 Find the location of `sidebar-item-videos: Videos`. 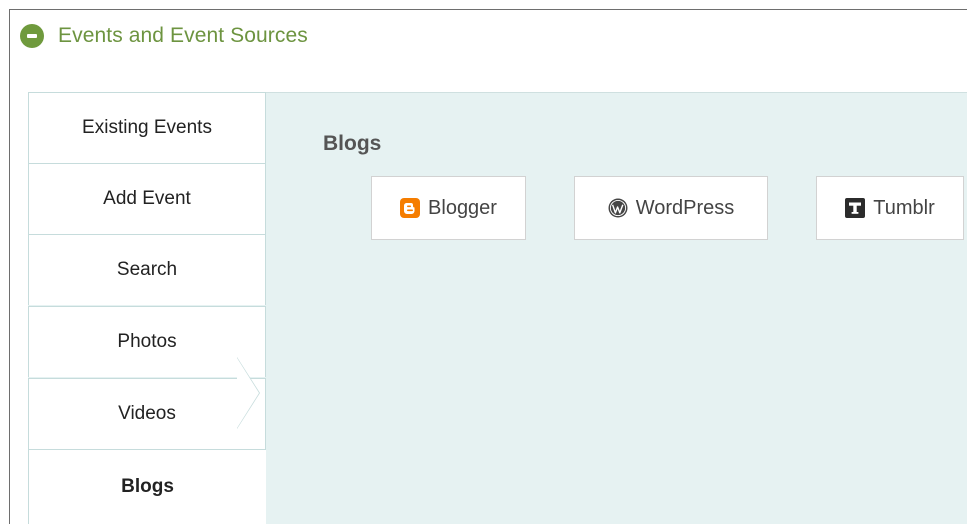

sidebar-item-videos: Videos is located at coordinates (147, 413).